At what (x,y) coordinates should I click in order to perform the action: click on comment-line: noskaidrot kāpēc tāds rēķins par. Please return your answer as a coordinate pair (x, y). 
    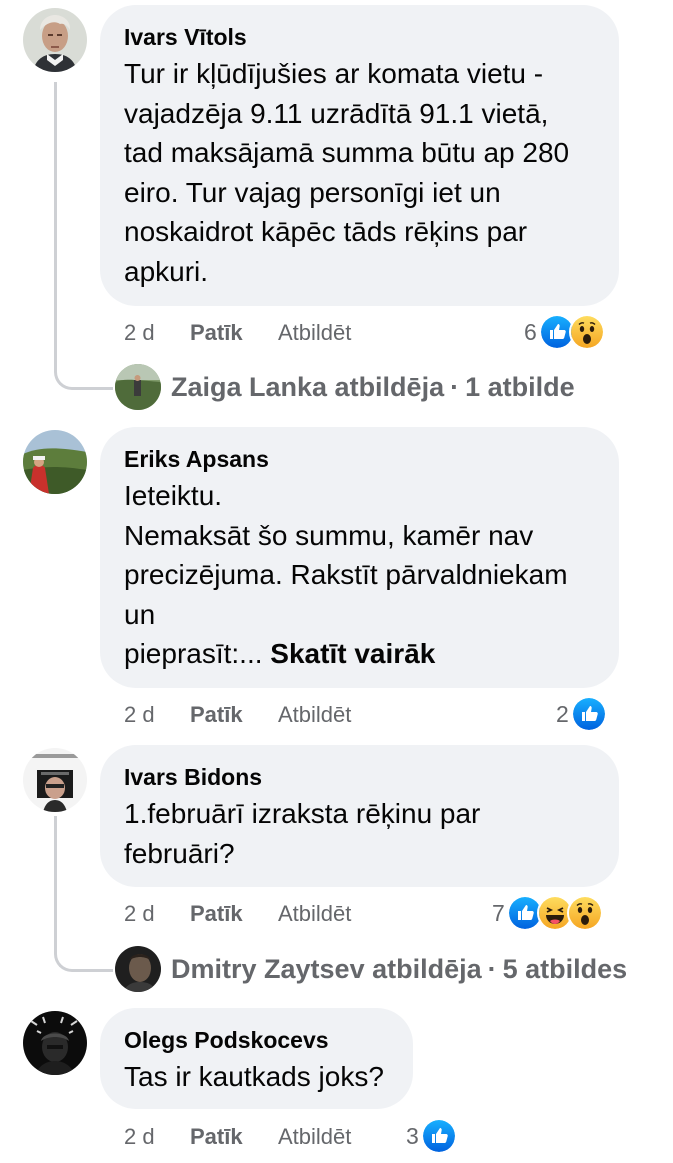
    Looking at the image, I should click on (326, 231).